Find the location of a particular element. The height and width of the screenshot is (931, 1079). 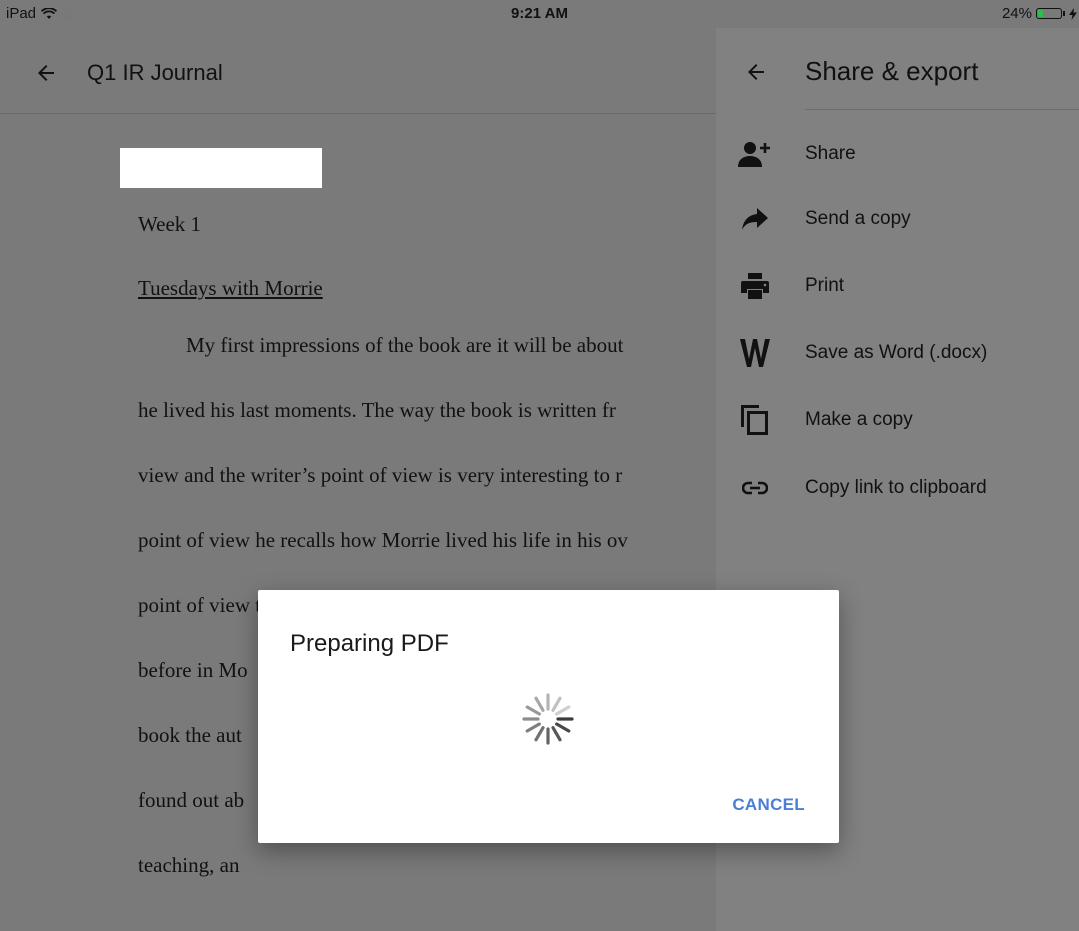

status-battery: 24% is located at coordinates (1039, 13).